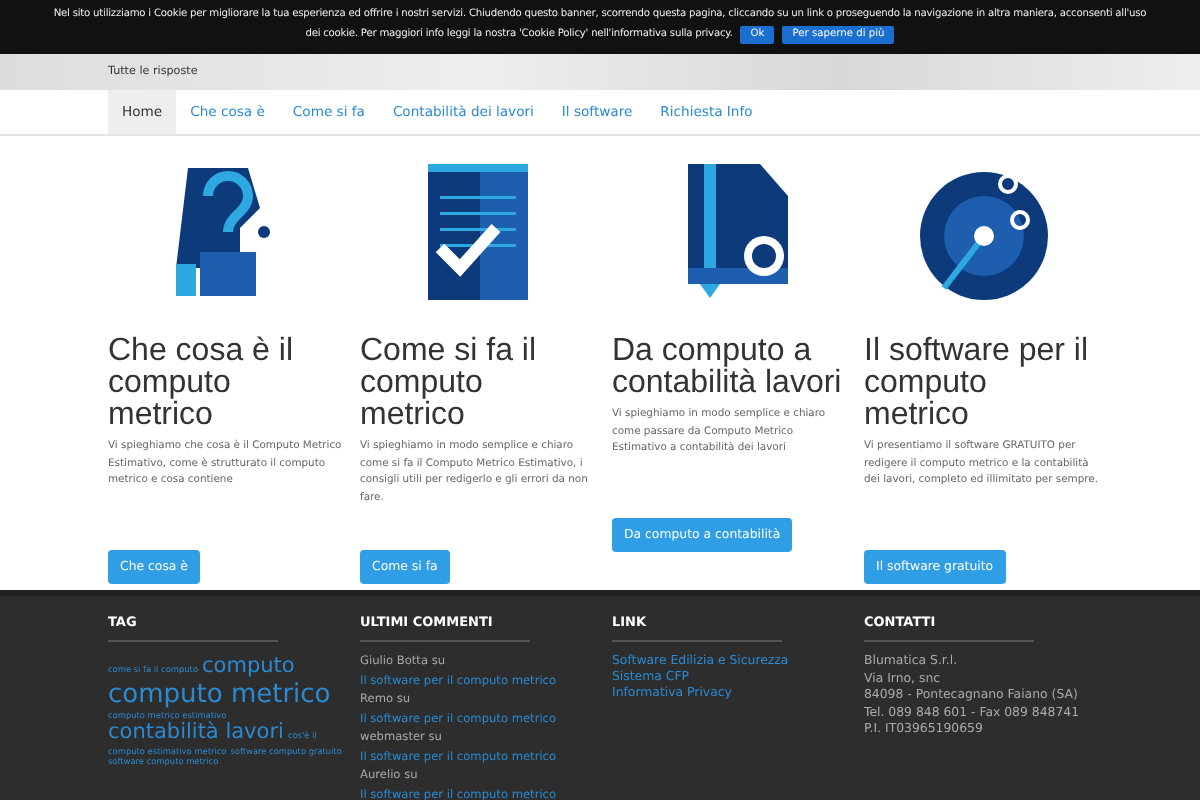  I want to click on tag-link: contabilità lavori, so click(196, 733).